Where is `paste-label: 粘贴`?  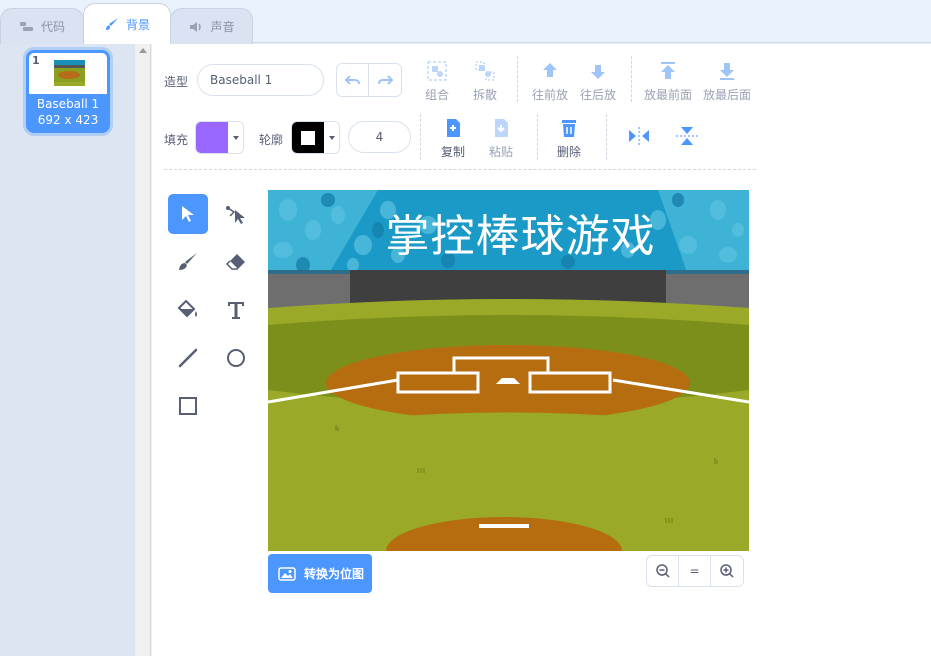 paste-label: 粘贴 is located at coordinates (500, 152).